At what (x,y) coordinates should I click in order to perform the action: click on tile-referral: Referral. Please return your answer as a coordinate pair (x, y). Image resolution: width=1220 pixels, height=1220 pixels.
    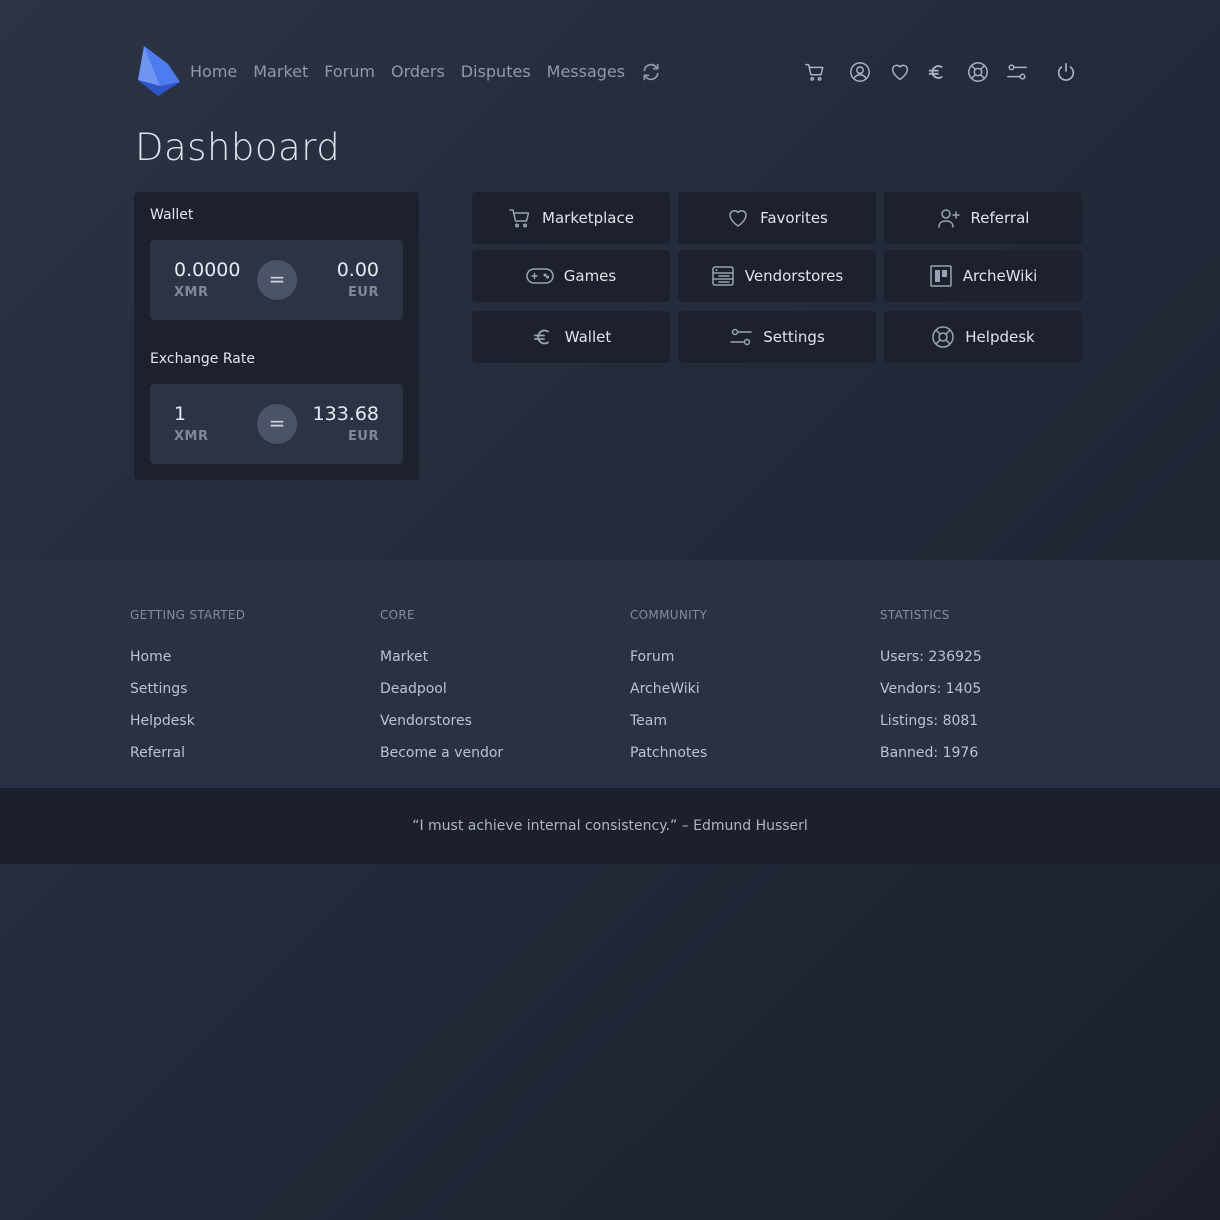
    Looking at the image, I should click on (983, 218).